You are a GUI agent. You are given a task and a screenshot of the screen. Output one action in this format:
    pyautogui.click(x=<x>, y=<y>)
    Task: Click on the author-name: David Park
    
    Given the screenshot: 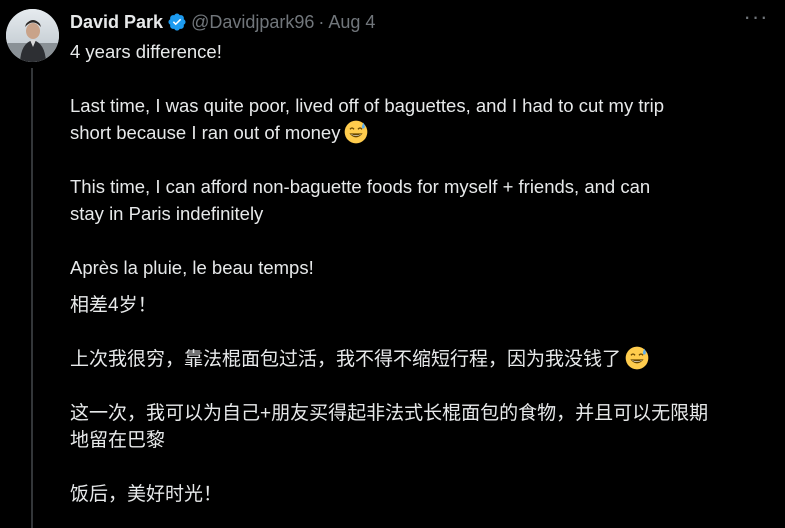 What is the action you would take?
    pyautogui.click(x=116, y=22)
    